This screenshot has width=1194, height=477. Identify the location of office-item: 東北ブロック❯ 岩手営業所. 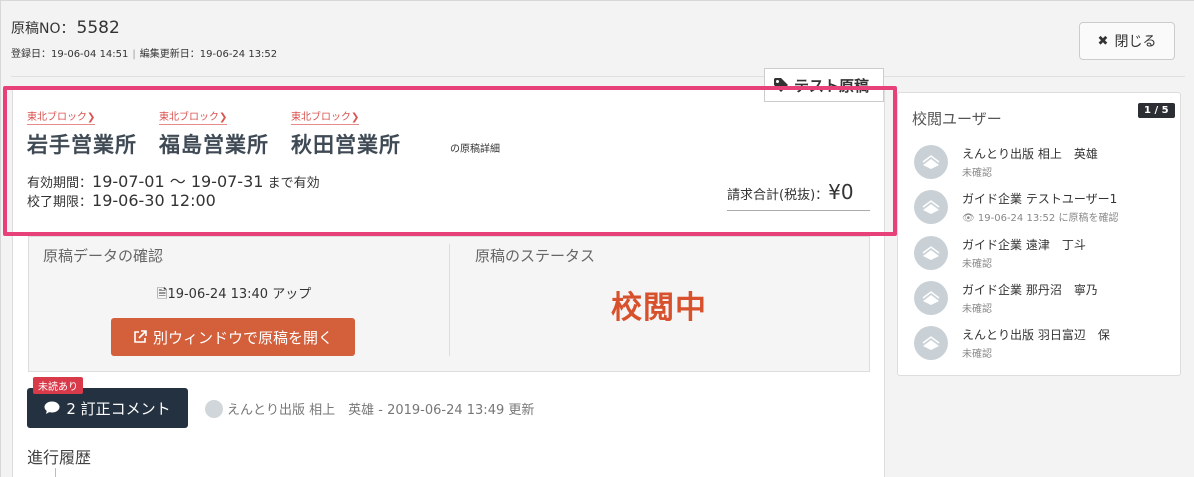
(82, 133).